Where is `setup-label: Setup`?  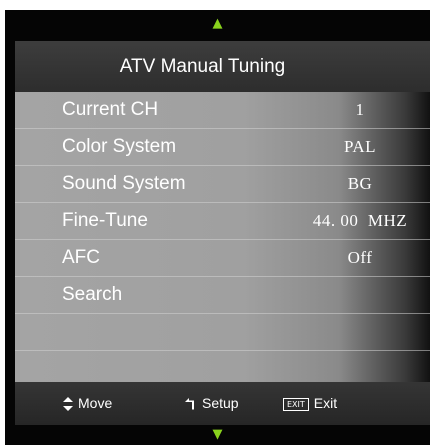 setup-label: Setup is located at coordinates (220, 403).